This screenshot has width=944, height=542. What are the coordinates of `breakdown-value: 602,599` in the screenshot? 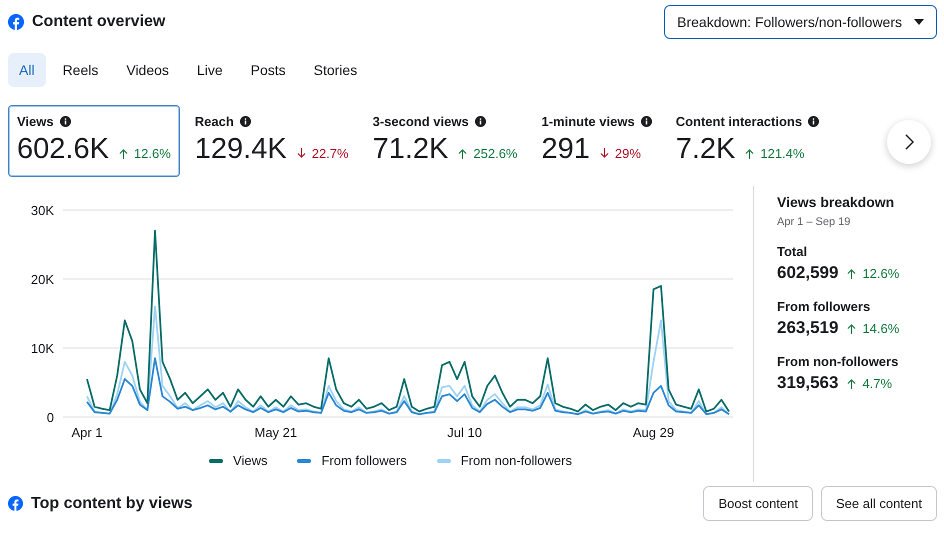 It's located at (807, 273).